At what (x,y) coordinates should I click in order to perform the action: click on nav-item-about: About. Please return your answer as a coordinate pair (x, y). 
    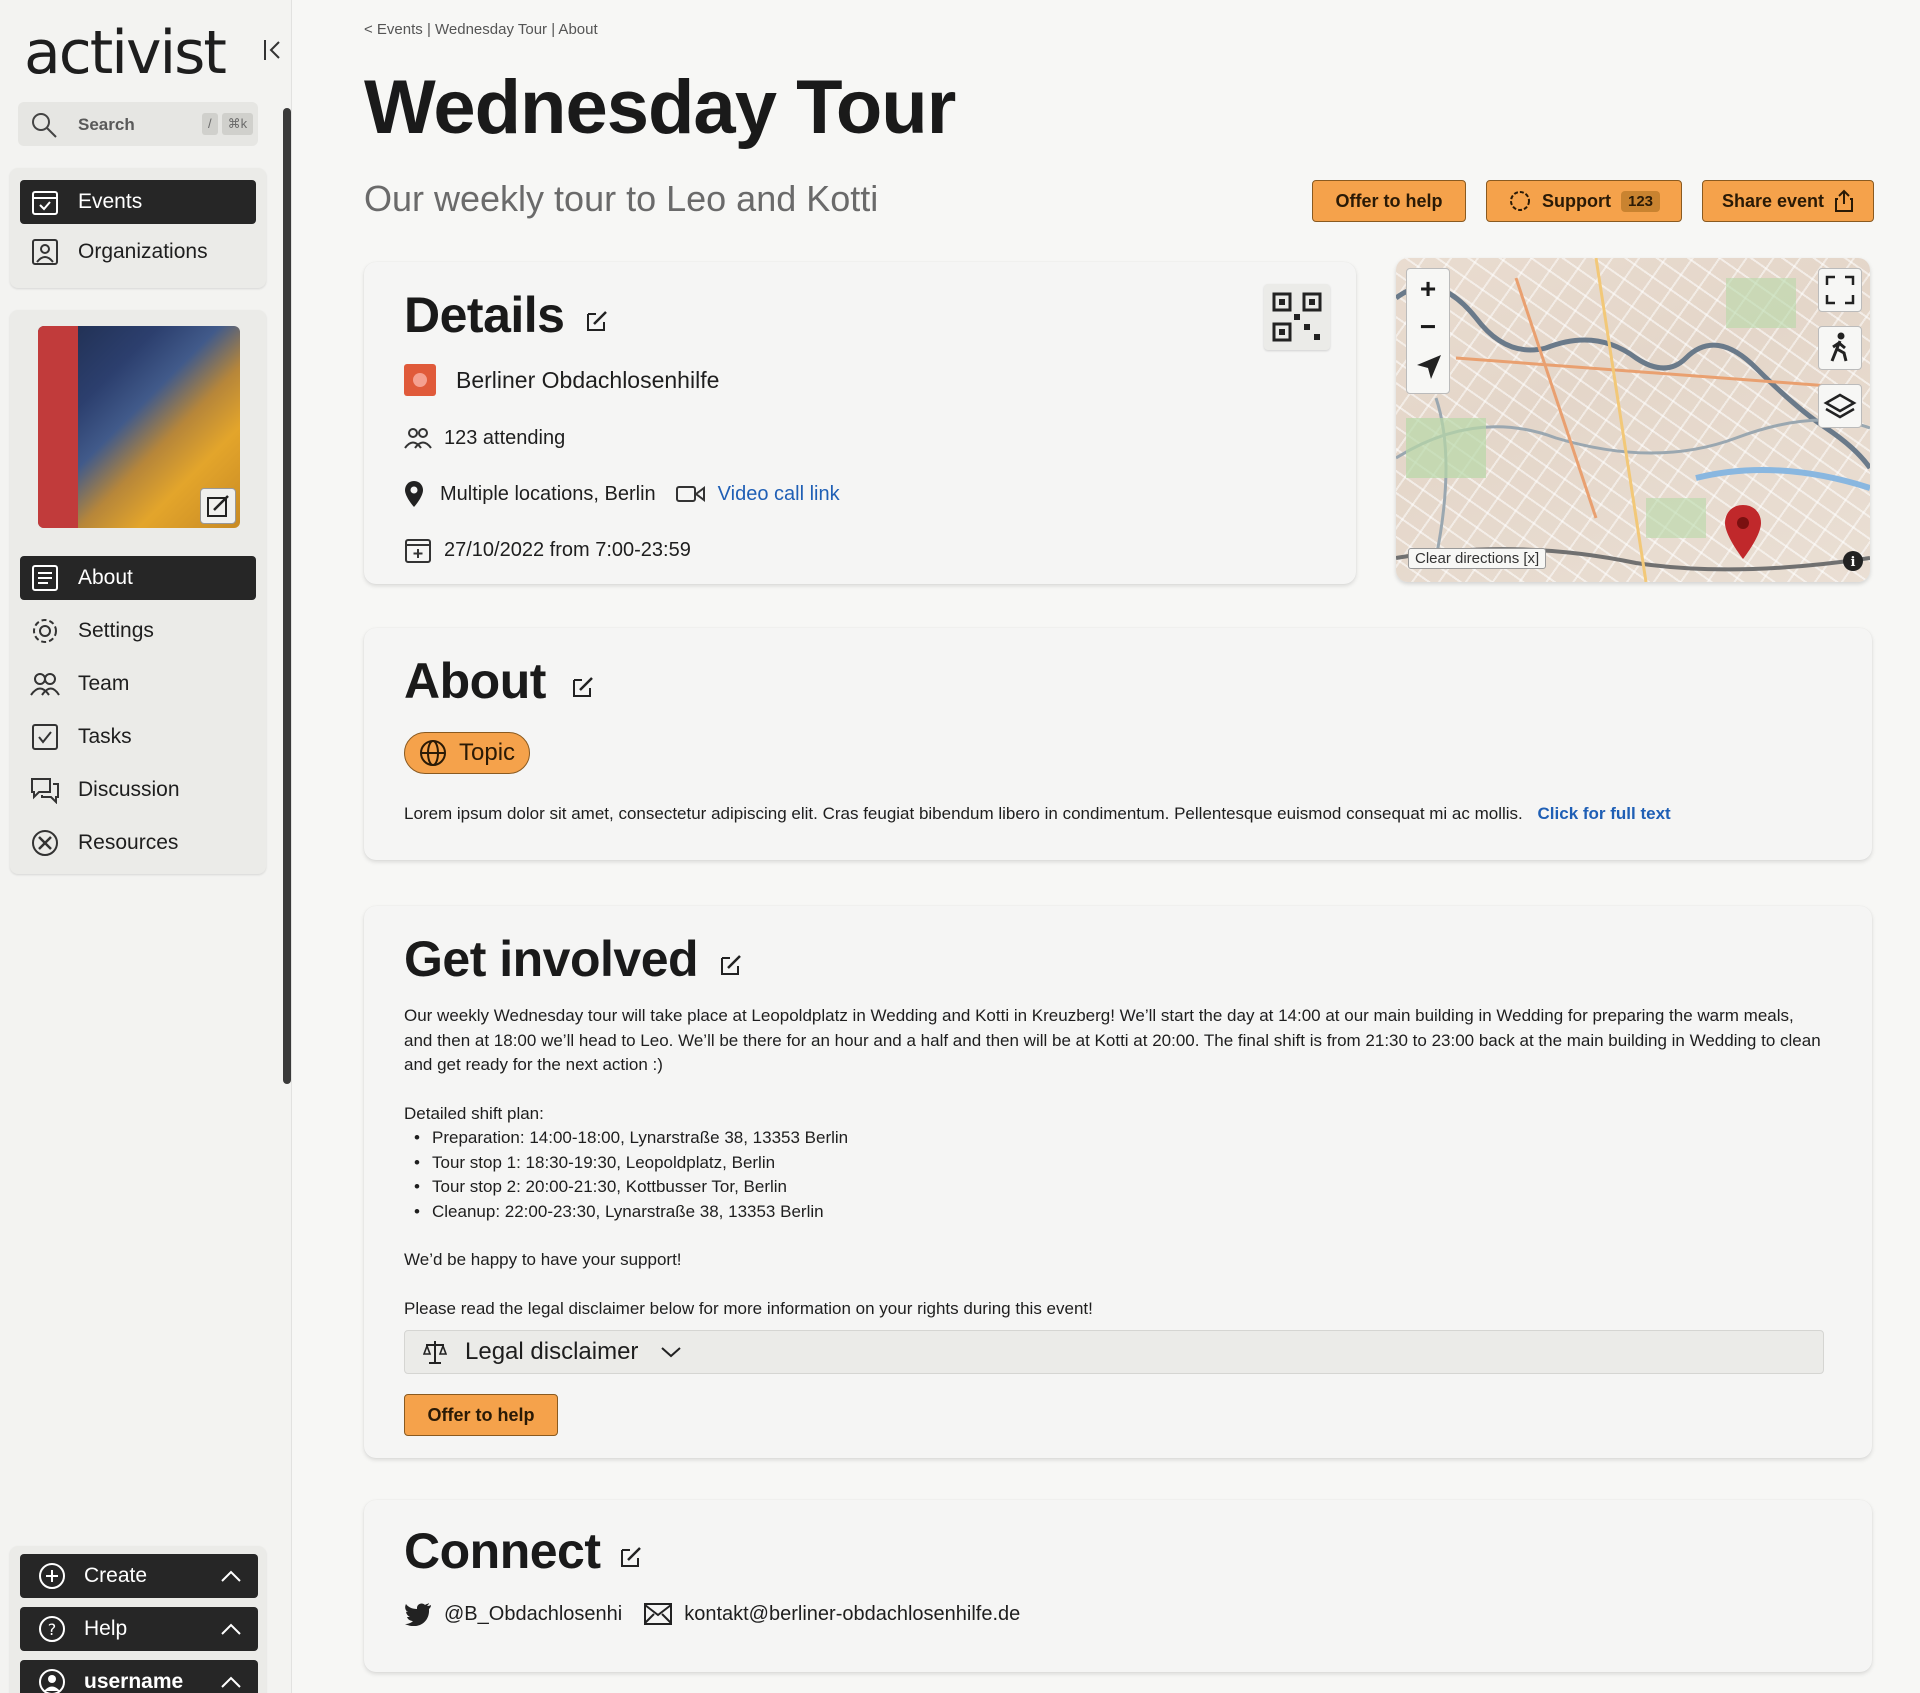
    Looking at the image, I should click on (138, 578).